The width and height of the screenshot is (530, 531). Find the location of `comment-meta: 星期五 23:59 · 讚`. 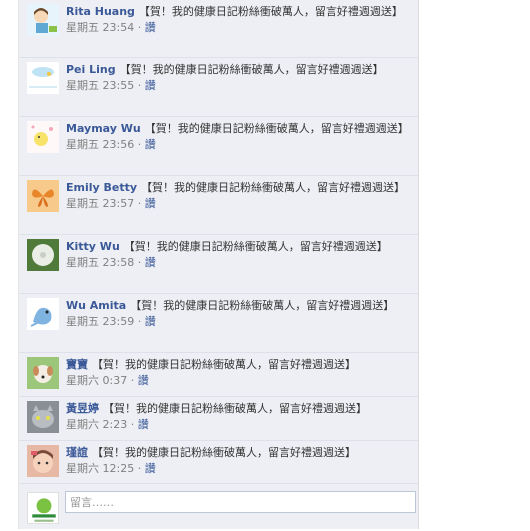

comment-meta: 星期五 23:59 · 讚 is located at coordinates (238, 322).